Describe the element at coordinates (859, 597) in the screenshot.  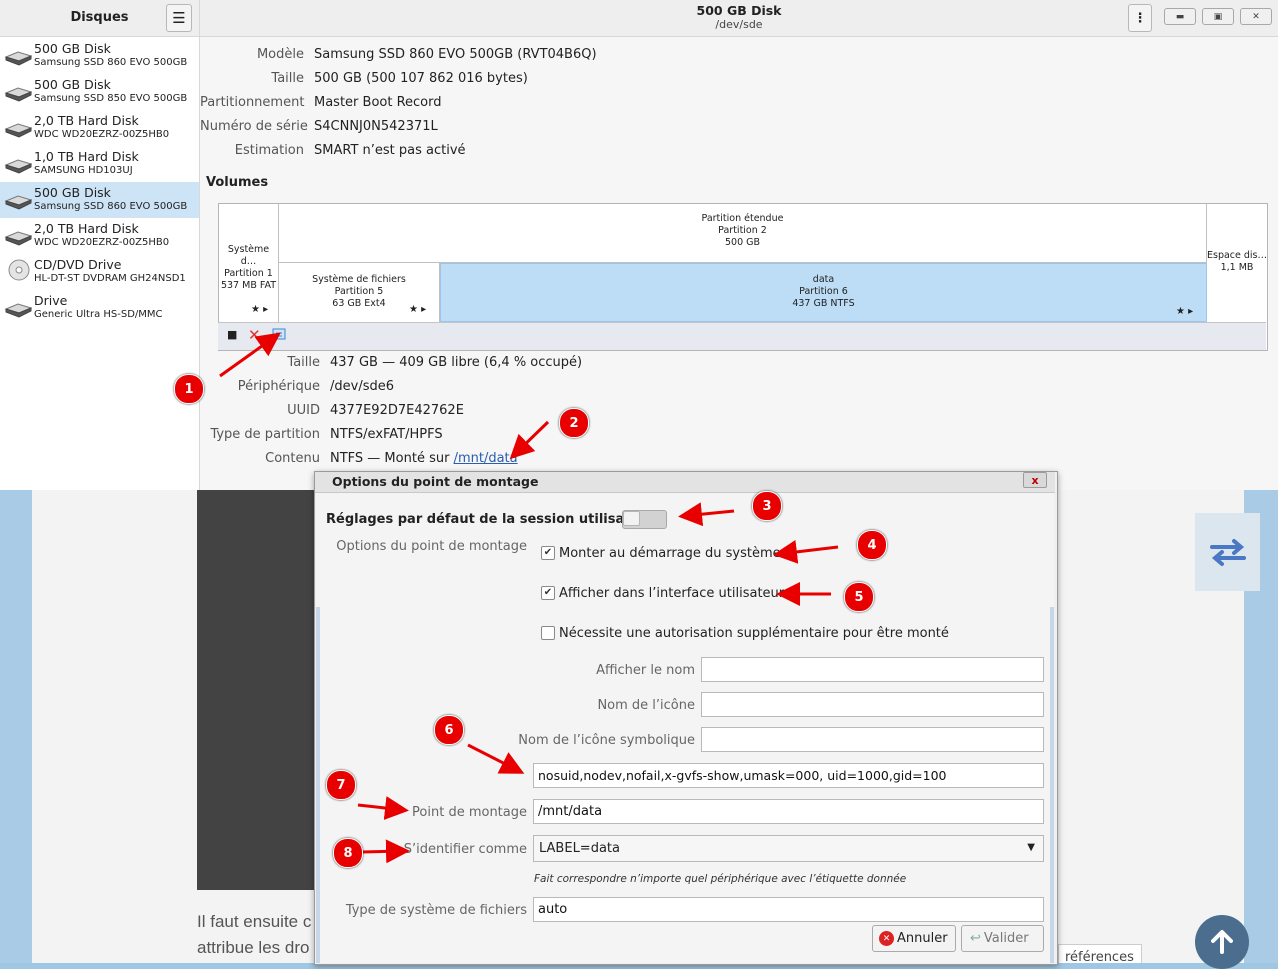
I see `annotation-badge-5: 5` at that location.